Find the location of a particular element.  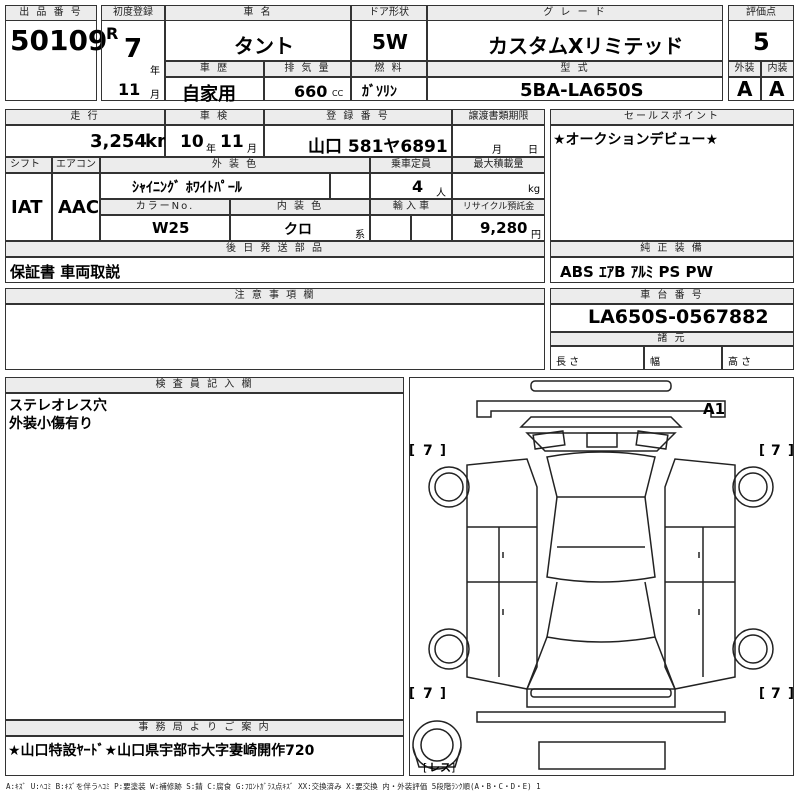

equipment-label: 純 正 装 備 is located at coordinates (672, 249).